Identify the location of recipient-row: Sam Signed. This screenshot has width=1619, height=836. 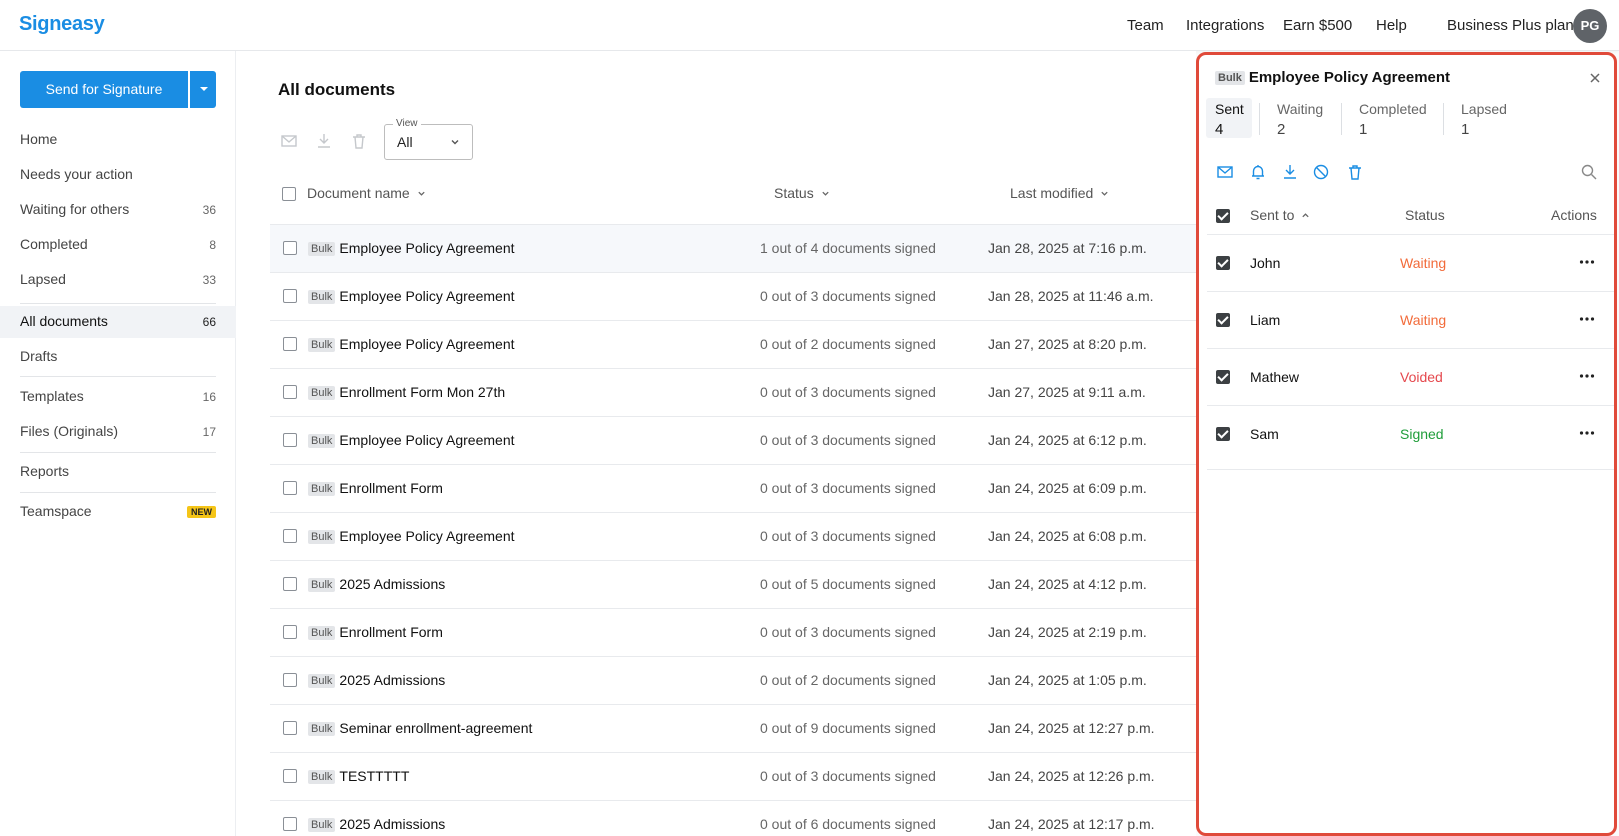
(1410, 433).